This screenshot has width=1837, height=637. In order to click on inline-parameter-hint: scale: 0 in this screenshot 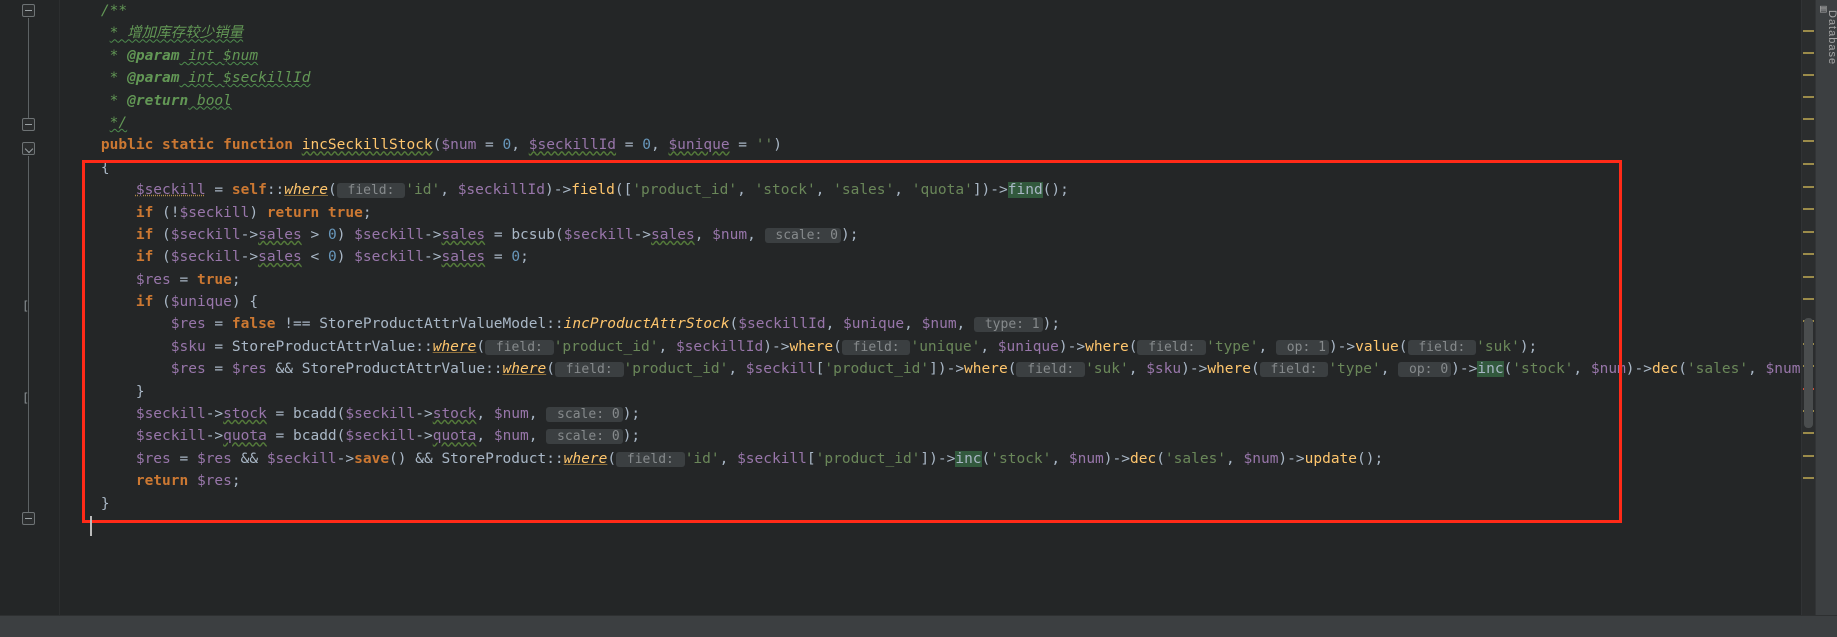, I will do `click(802, 235)`.